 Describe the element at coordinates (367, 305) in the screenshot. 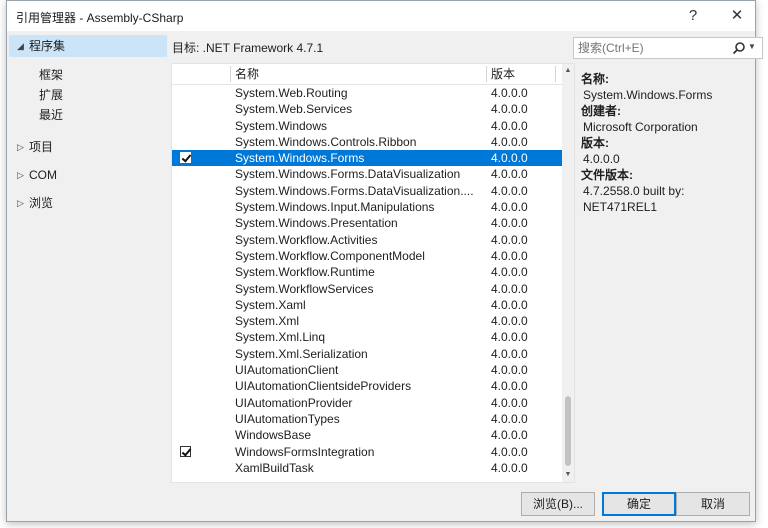

I see `table-row: System.Xaml 4.0.0.0` at that location.